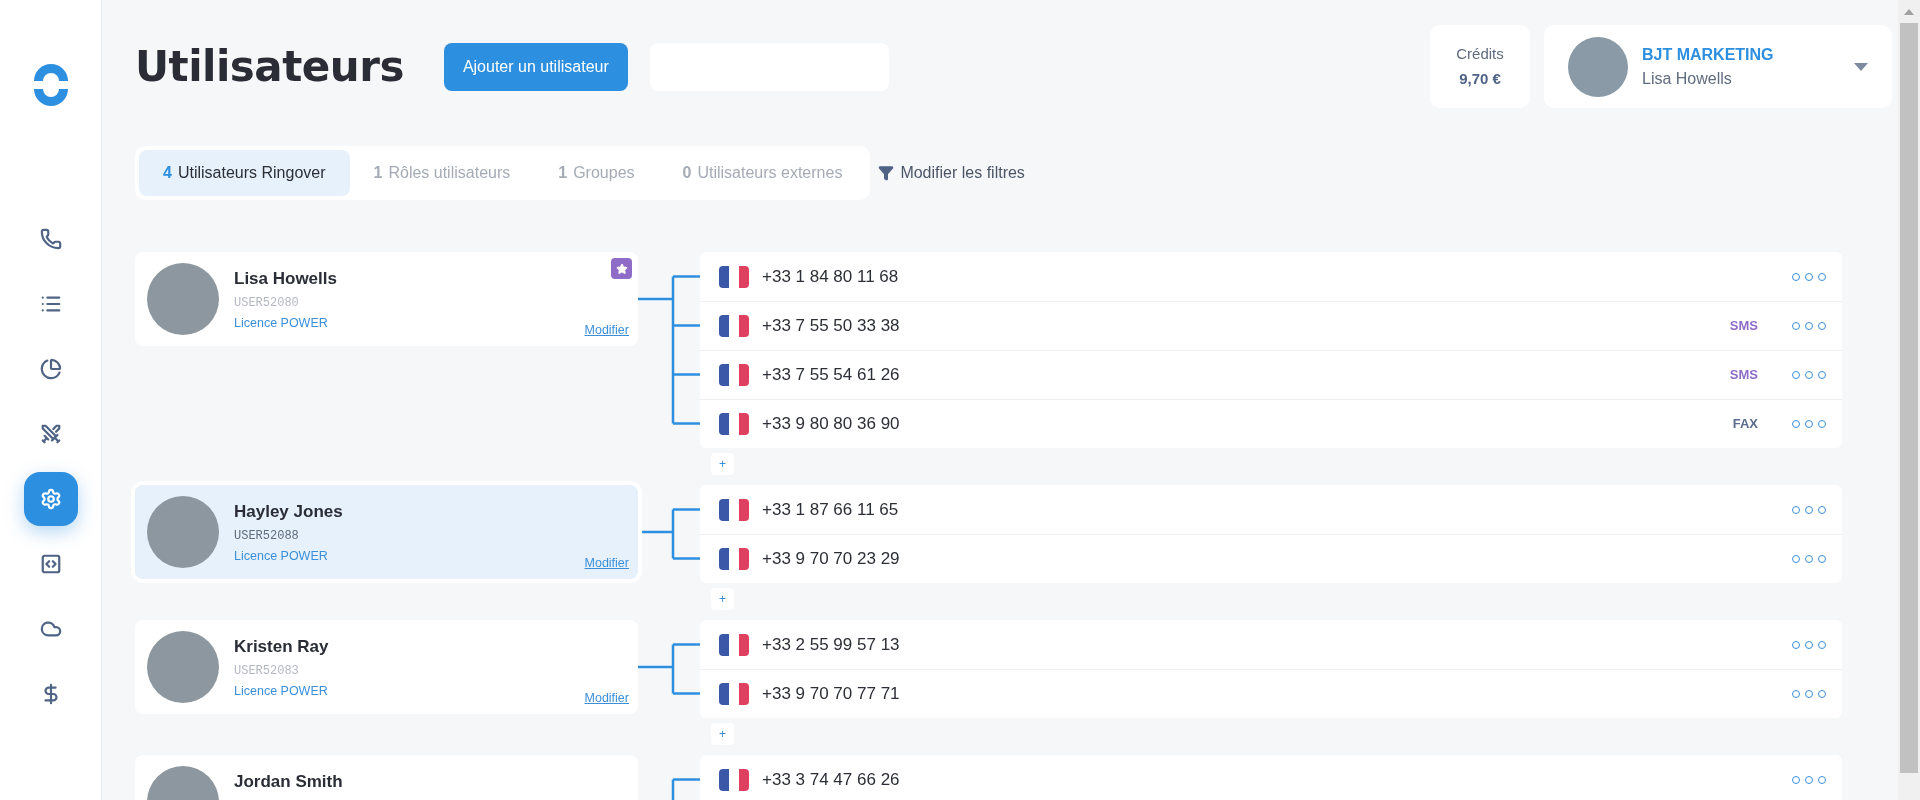 Image resolution: width=1920 pixels, height=800 pixels. What do you see at coordinates (831, 694) in the screenshot?
I see `phone-number: +33 9 70 70 77 71` at bounding box center [831, 694].